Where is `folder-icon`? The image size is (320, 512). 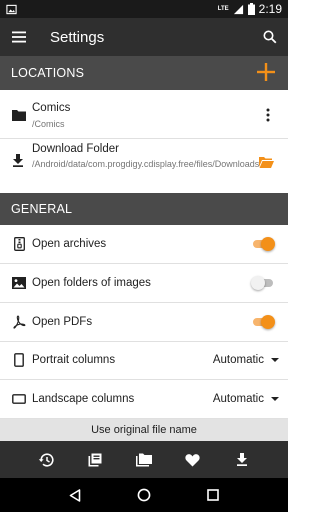 folder-icon is located at coordinates (19, 115).